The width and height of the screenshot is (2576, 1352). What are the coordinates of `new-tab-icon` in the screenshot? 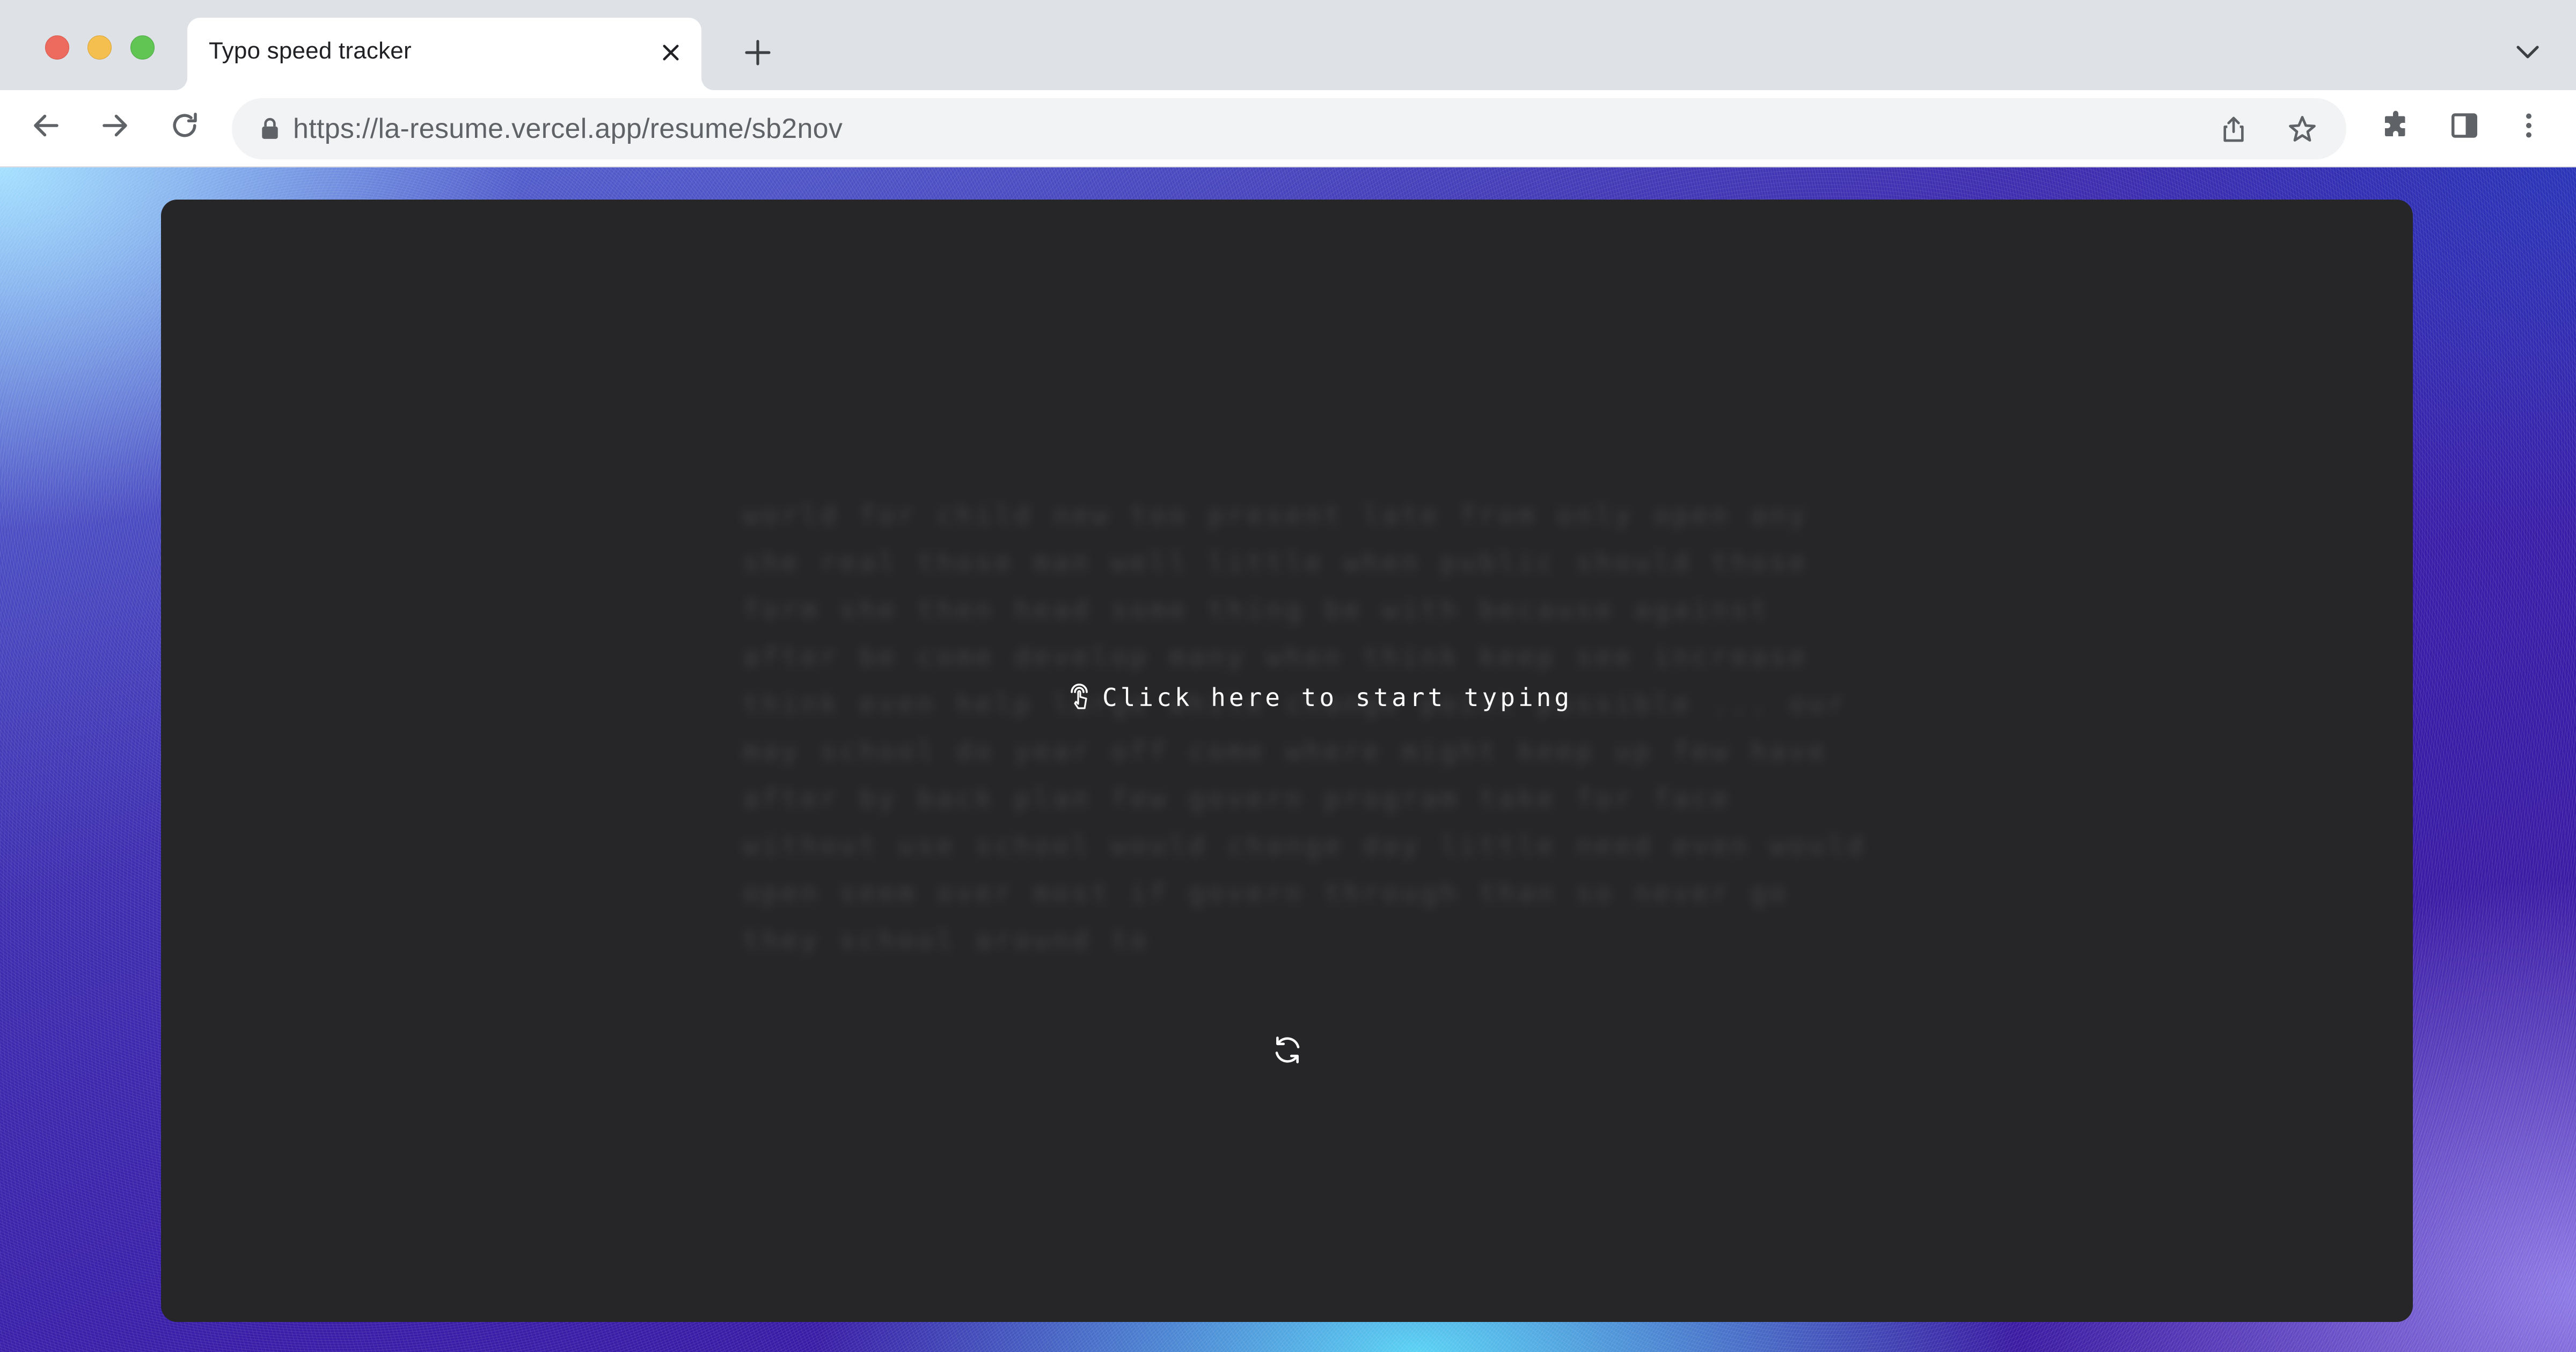 It's located at (758, 53).